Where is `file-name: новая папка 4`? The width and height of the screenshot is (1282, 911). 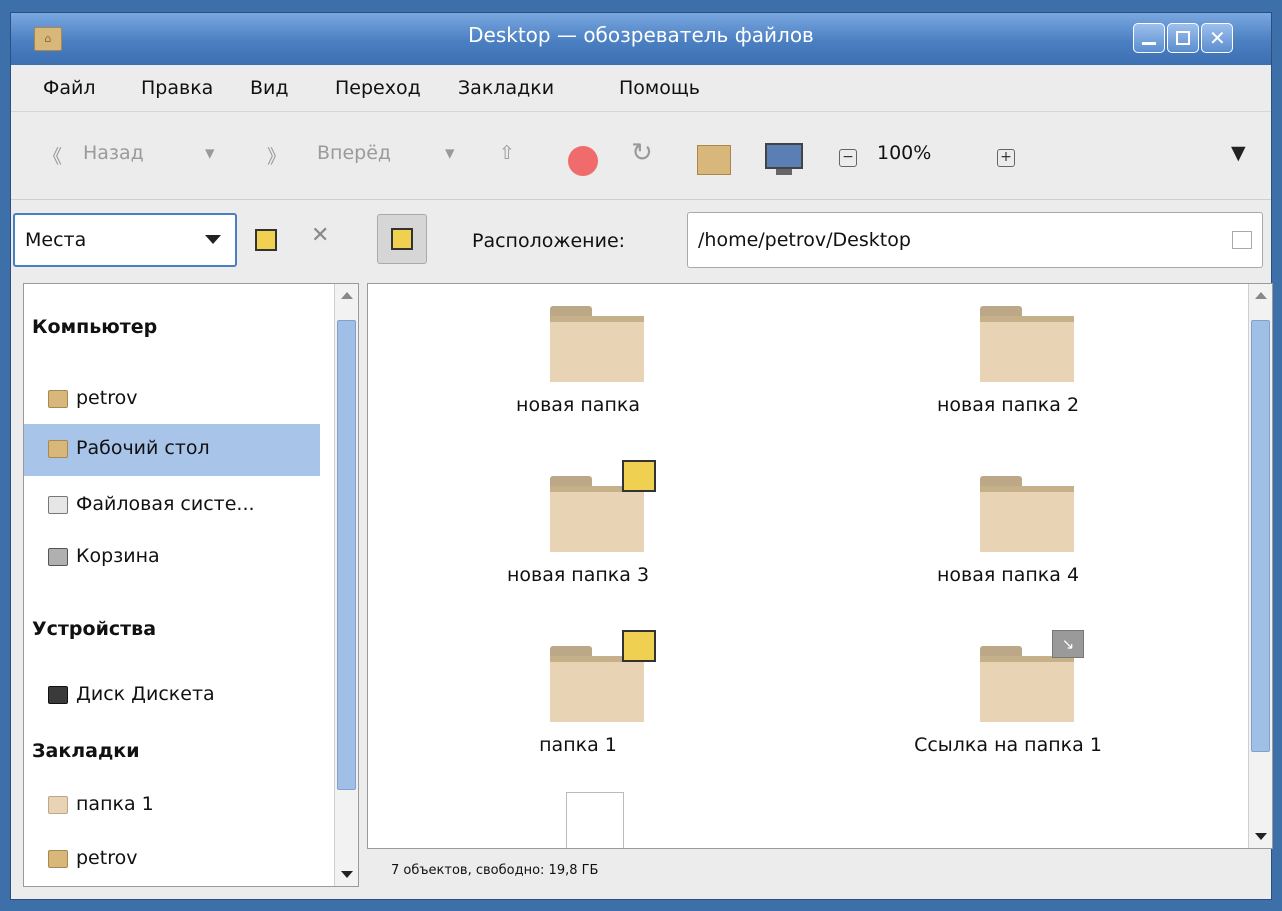
file-name: новая папка 4 is located at coordinates (1008, 575).